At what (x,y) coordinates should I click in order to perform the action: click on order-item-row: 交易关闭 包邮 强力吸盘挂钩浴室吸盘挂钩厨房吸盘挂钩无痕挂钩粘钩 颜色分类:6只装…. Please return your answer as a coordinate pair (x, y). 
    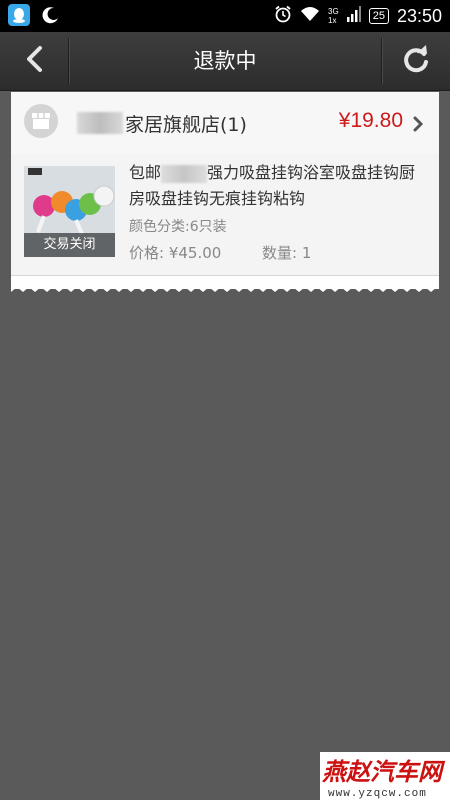
    Looking at the image, I should click on (225, 215).